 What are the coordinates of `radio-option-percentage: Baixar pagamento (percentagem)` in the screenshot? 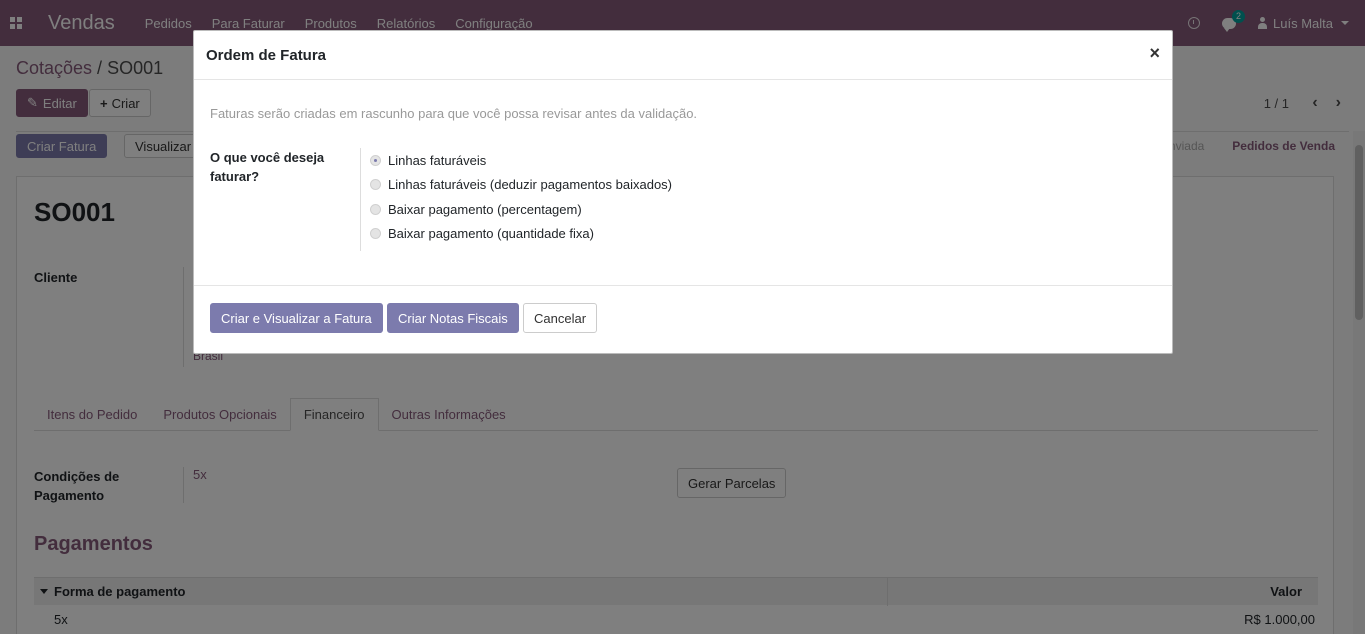 It's located at (521, 209).